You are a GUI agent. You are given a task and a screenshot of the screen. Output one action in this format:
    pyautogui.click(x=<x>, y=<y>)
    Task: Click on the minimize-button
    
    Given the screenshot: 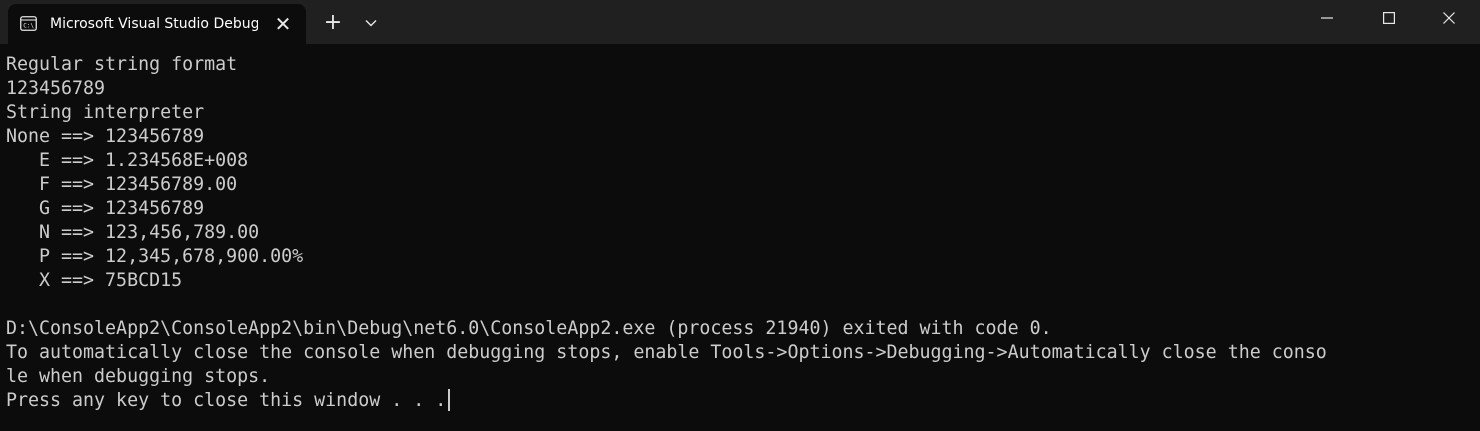 What is the action you would take?
    pyautogui.click(x=1327, y=18)
    